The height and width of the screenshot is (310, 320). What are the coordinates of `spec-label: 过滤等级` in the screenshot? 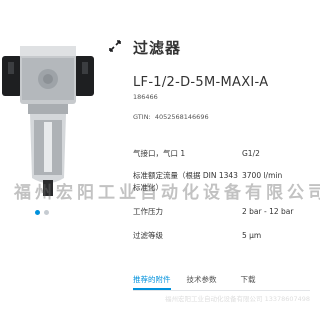 It's located at (148, 235).